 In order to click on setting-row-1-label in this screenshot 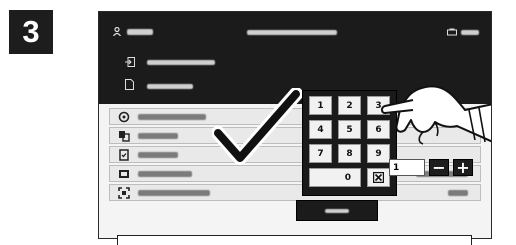, I will do `click(172, 117)`.